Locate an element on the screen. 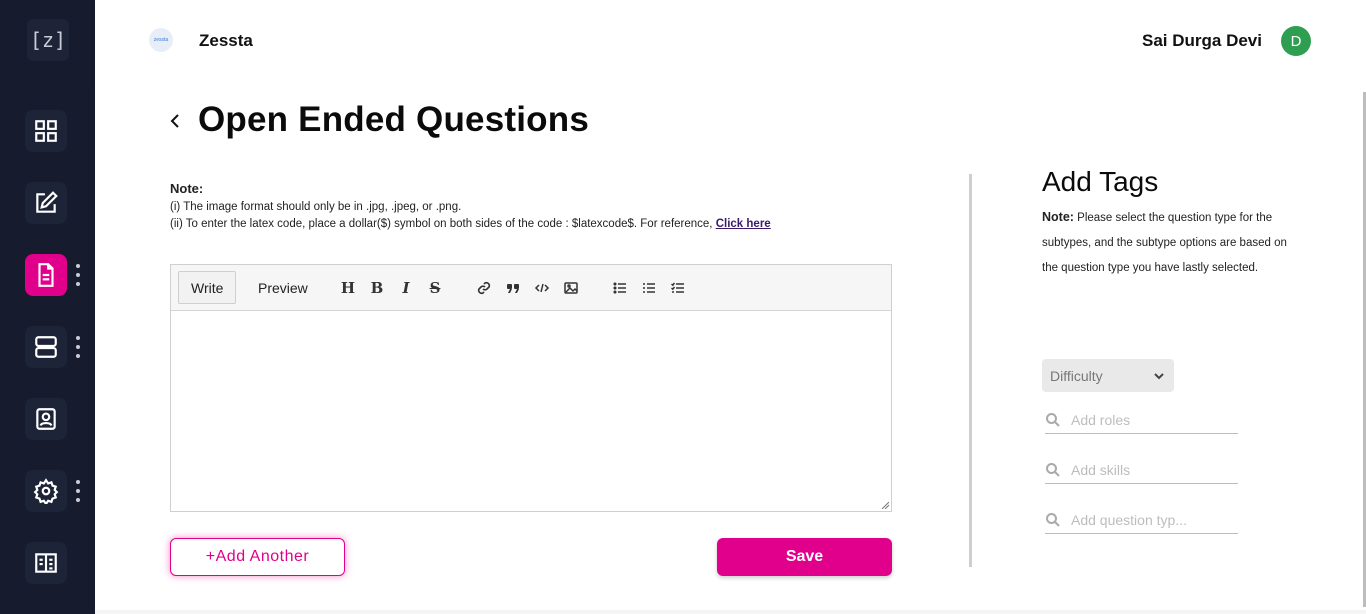 Image resolution: width=1366 pixels, height=614 pixels. sidebar-item-profile is located at coordinates (46, 419).